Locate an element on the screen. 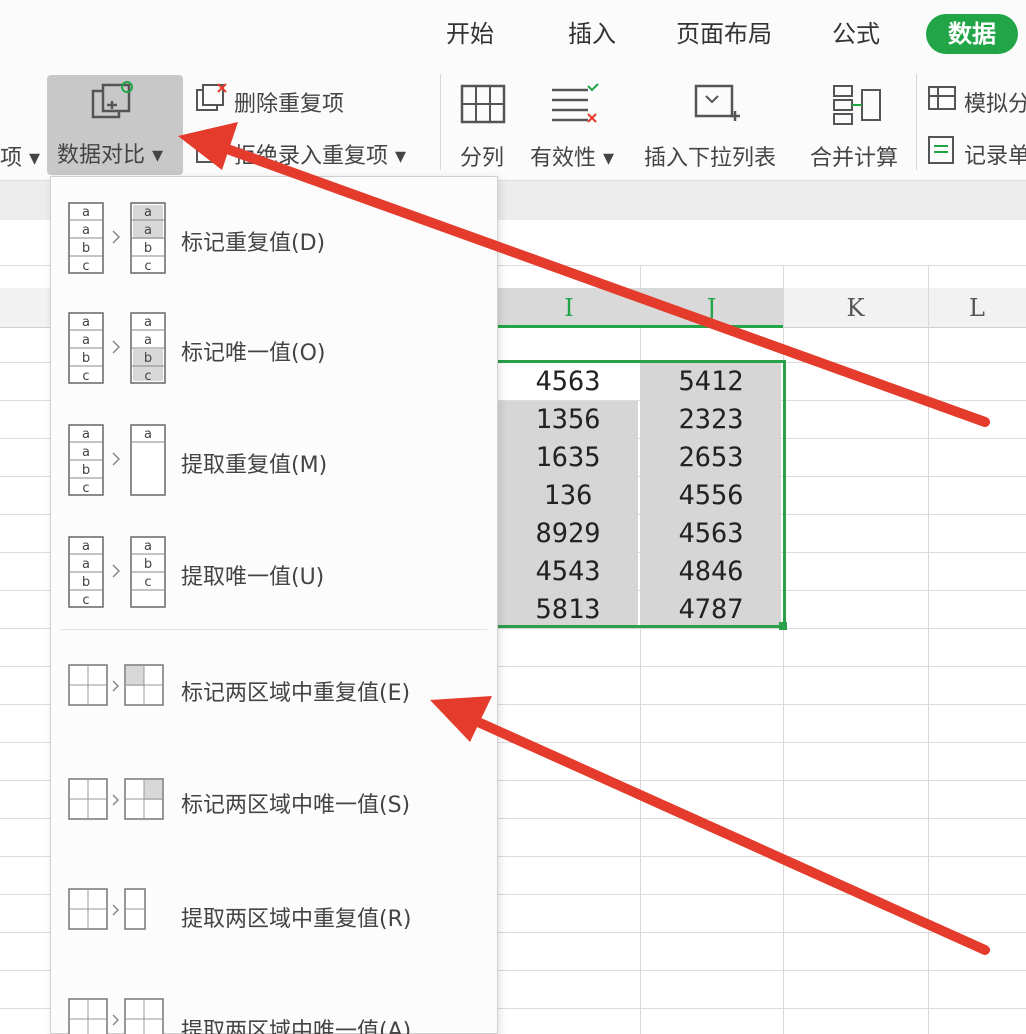 The height and width of the screenshot is (1034, 1026). menu-item-mark-unique-two-ranges: 标记两区域中唯一值(S) is located at coordinates (274, 802).